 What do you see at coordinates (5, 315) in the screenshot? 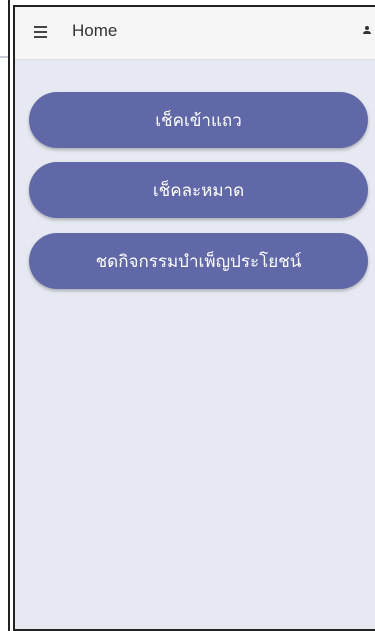
I see `left-rail` at bounding box center [5, 315].